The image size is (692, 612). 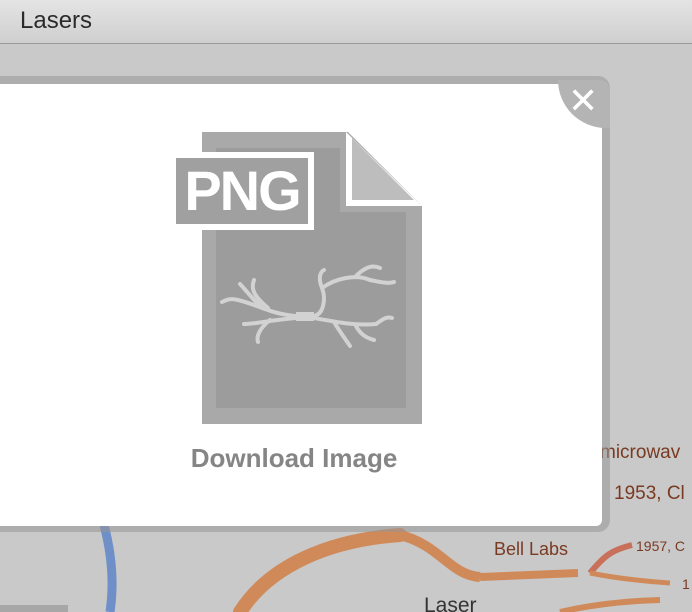 What do you see at coordinates (649, 494) in the screenshot?
I see `map-label-1953: 1953, Cl` at bounding box center [649, 494].